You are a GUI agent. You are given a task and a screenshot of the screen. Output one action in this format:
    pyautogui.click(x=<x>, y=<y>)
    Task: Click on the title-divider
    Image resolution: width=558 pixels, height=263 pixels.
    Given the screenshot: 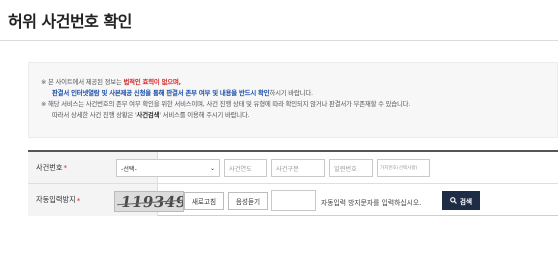 What is the action you would take?
    pyautogui.click(x=279, y=40)
    